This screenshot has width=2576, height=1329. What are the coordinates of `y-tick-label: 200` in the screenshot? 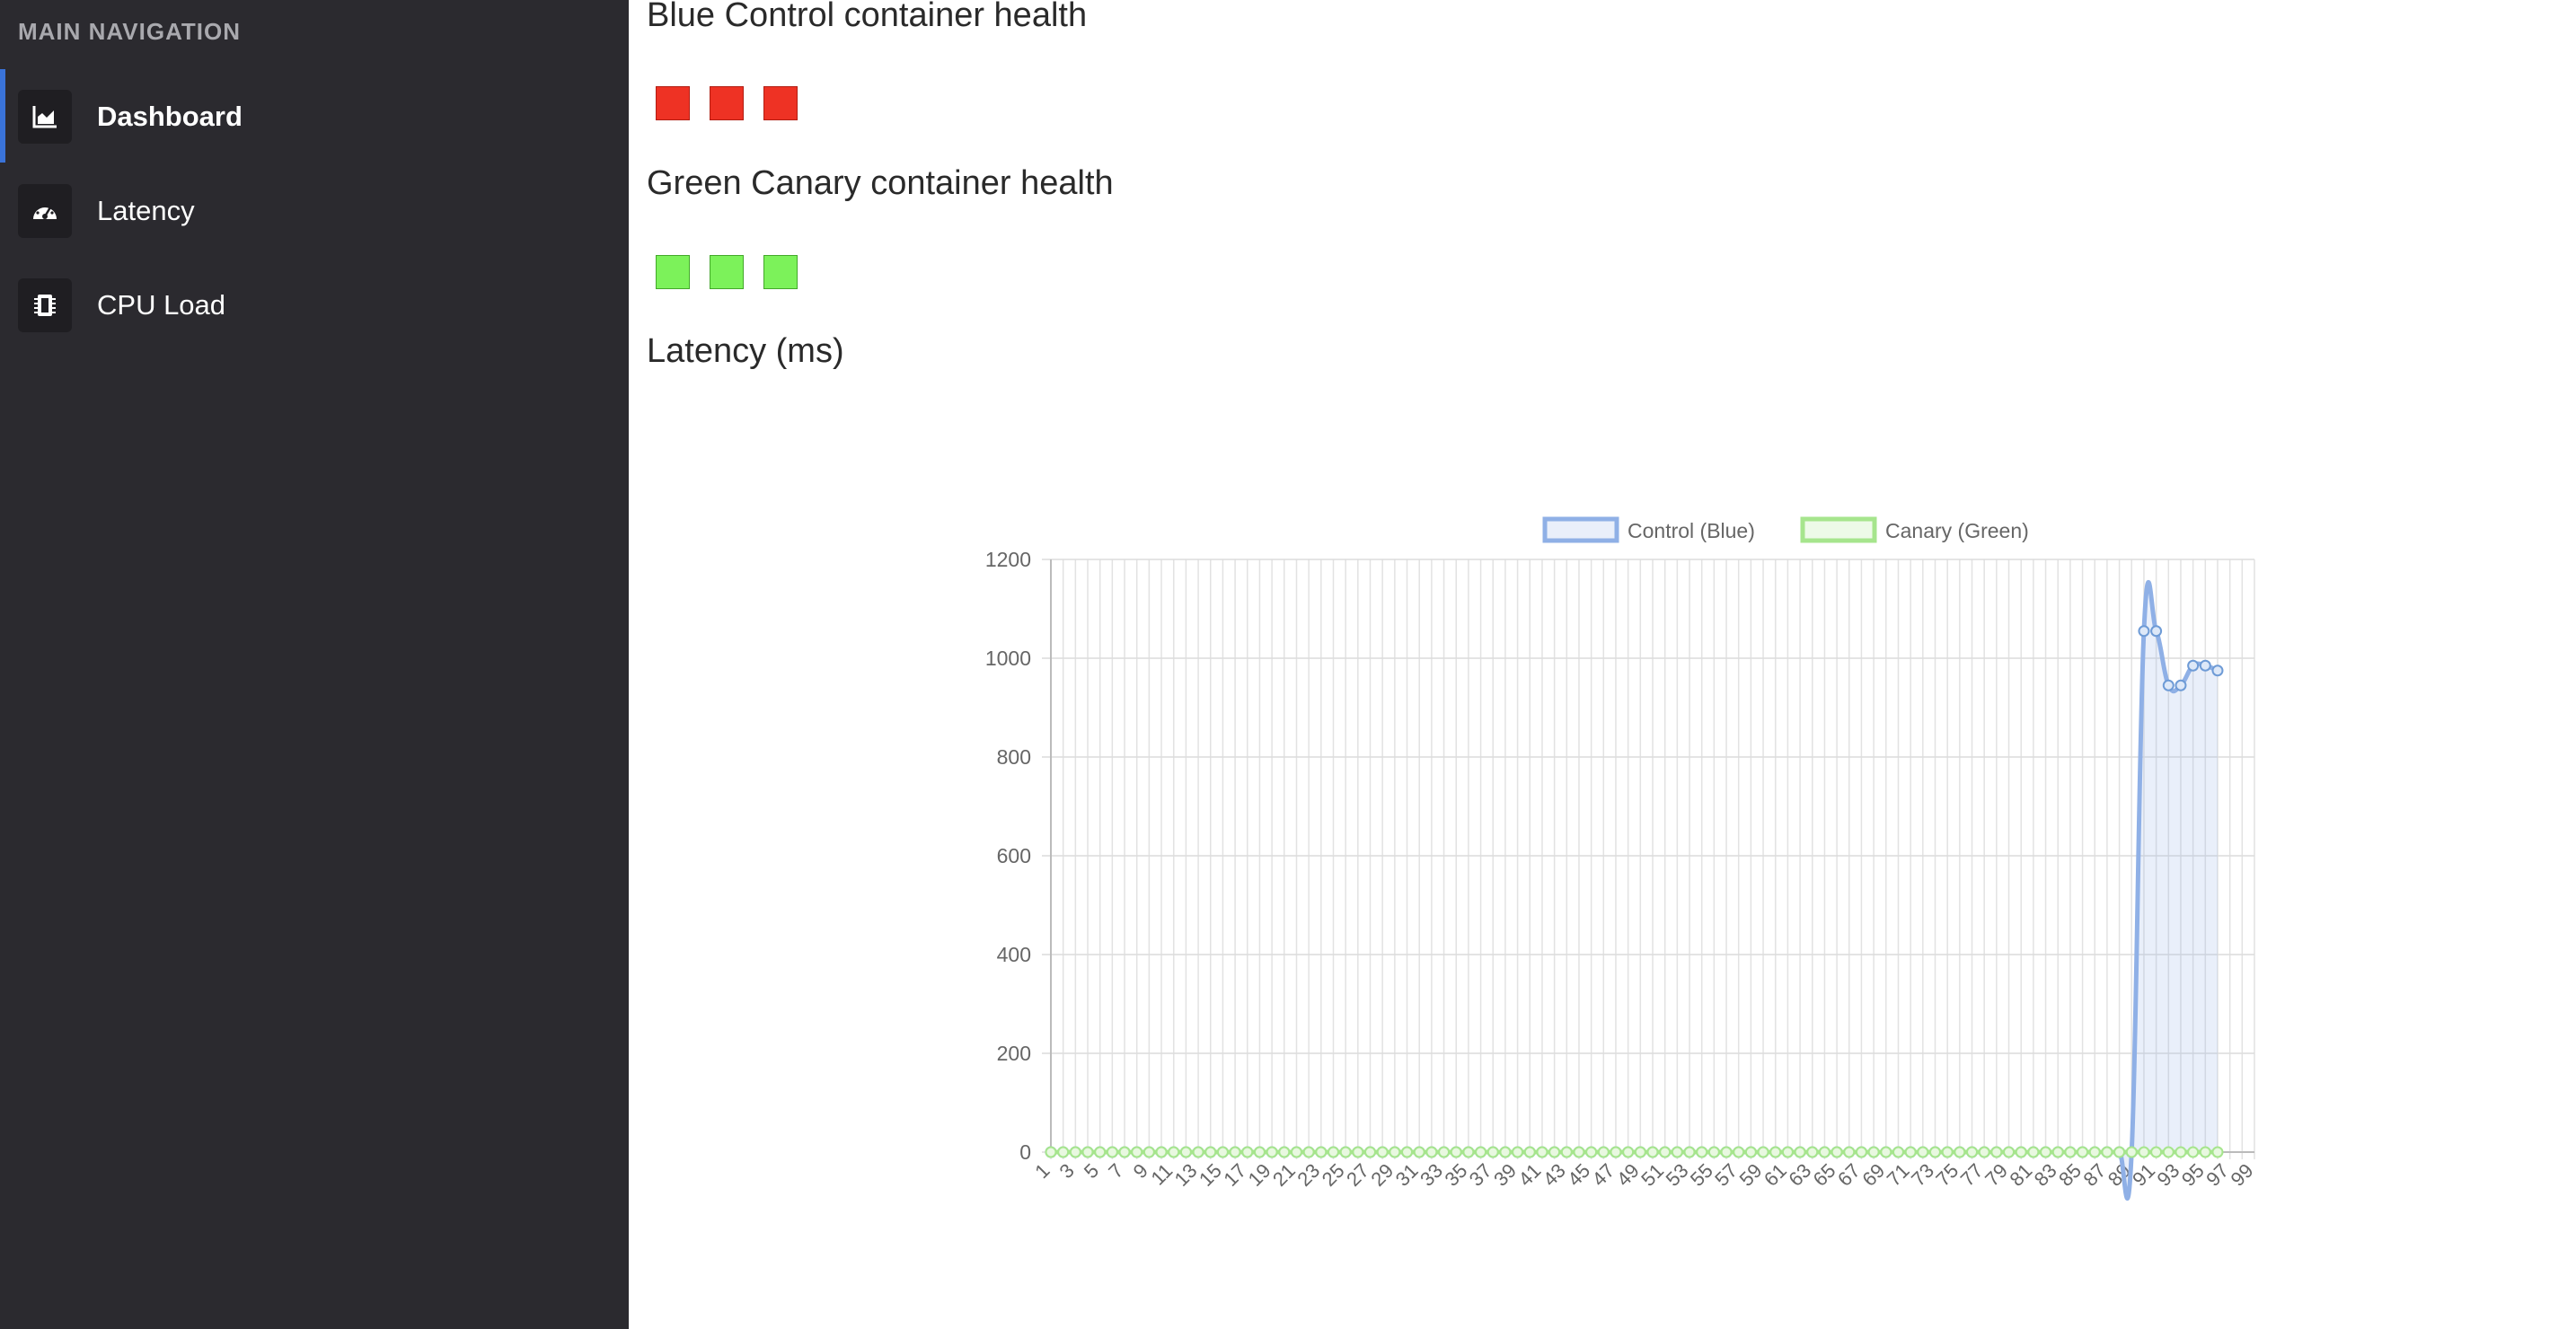 It's located at (1014, 1053).